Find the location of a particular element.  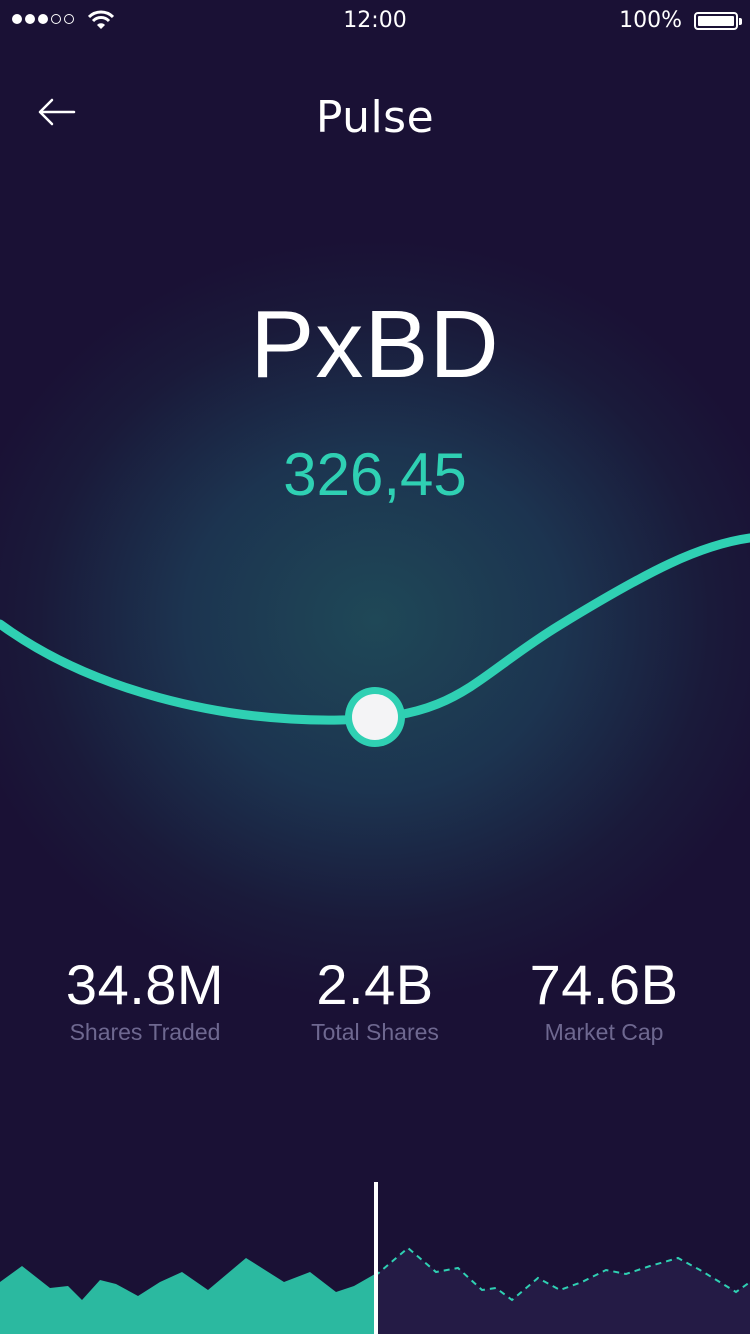

timeline-scrubber is located at coordinates (375, 1257).